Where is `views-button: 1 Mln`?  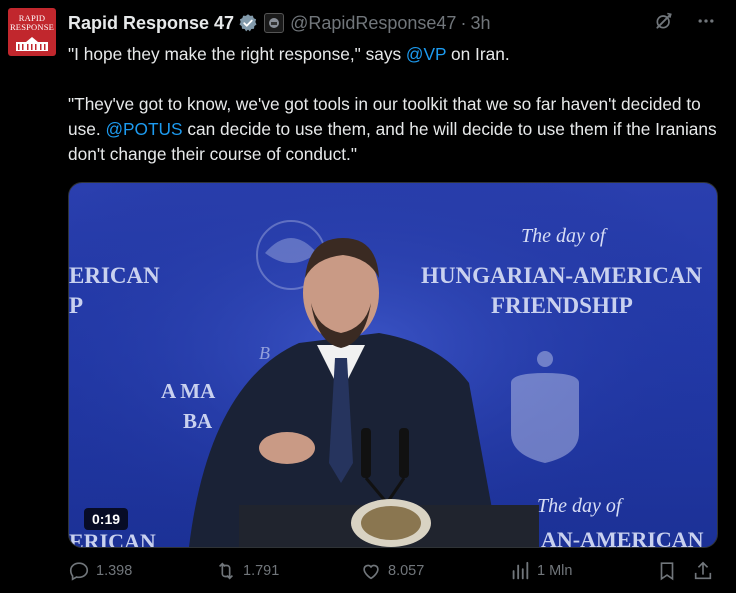
views-button: 1 Mln is located at coordinates (540, 571).